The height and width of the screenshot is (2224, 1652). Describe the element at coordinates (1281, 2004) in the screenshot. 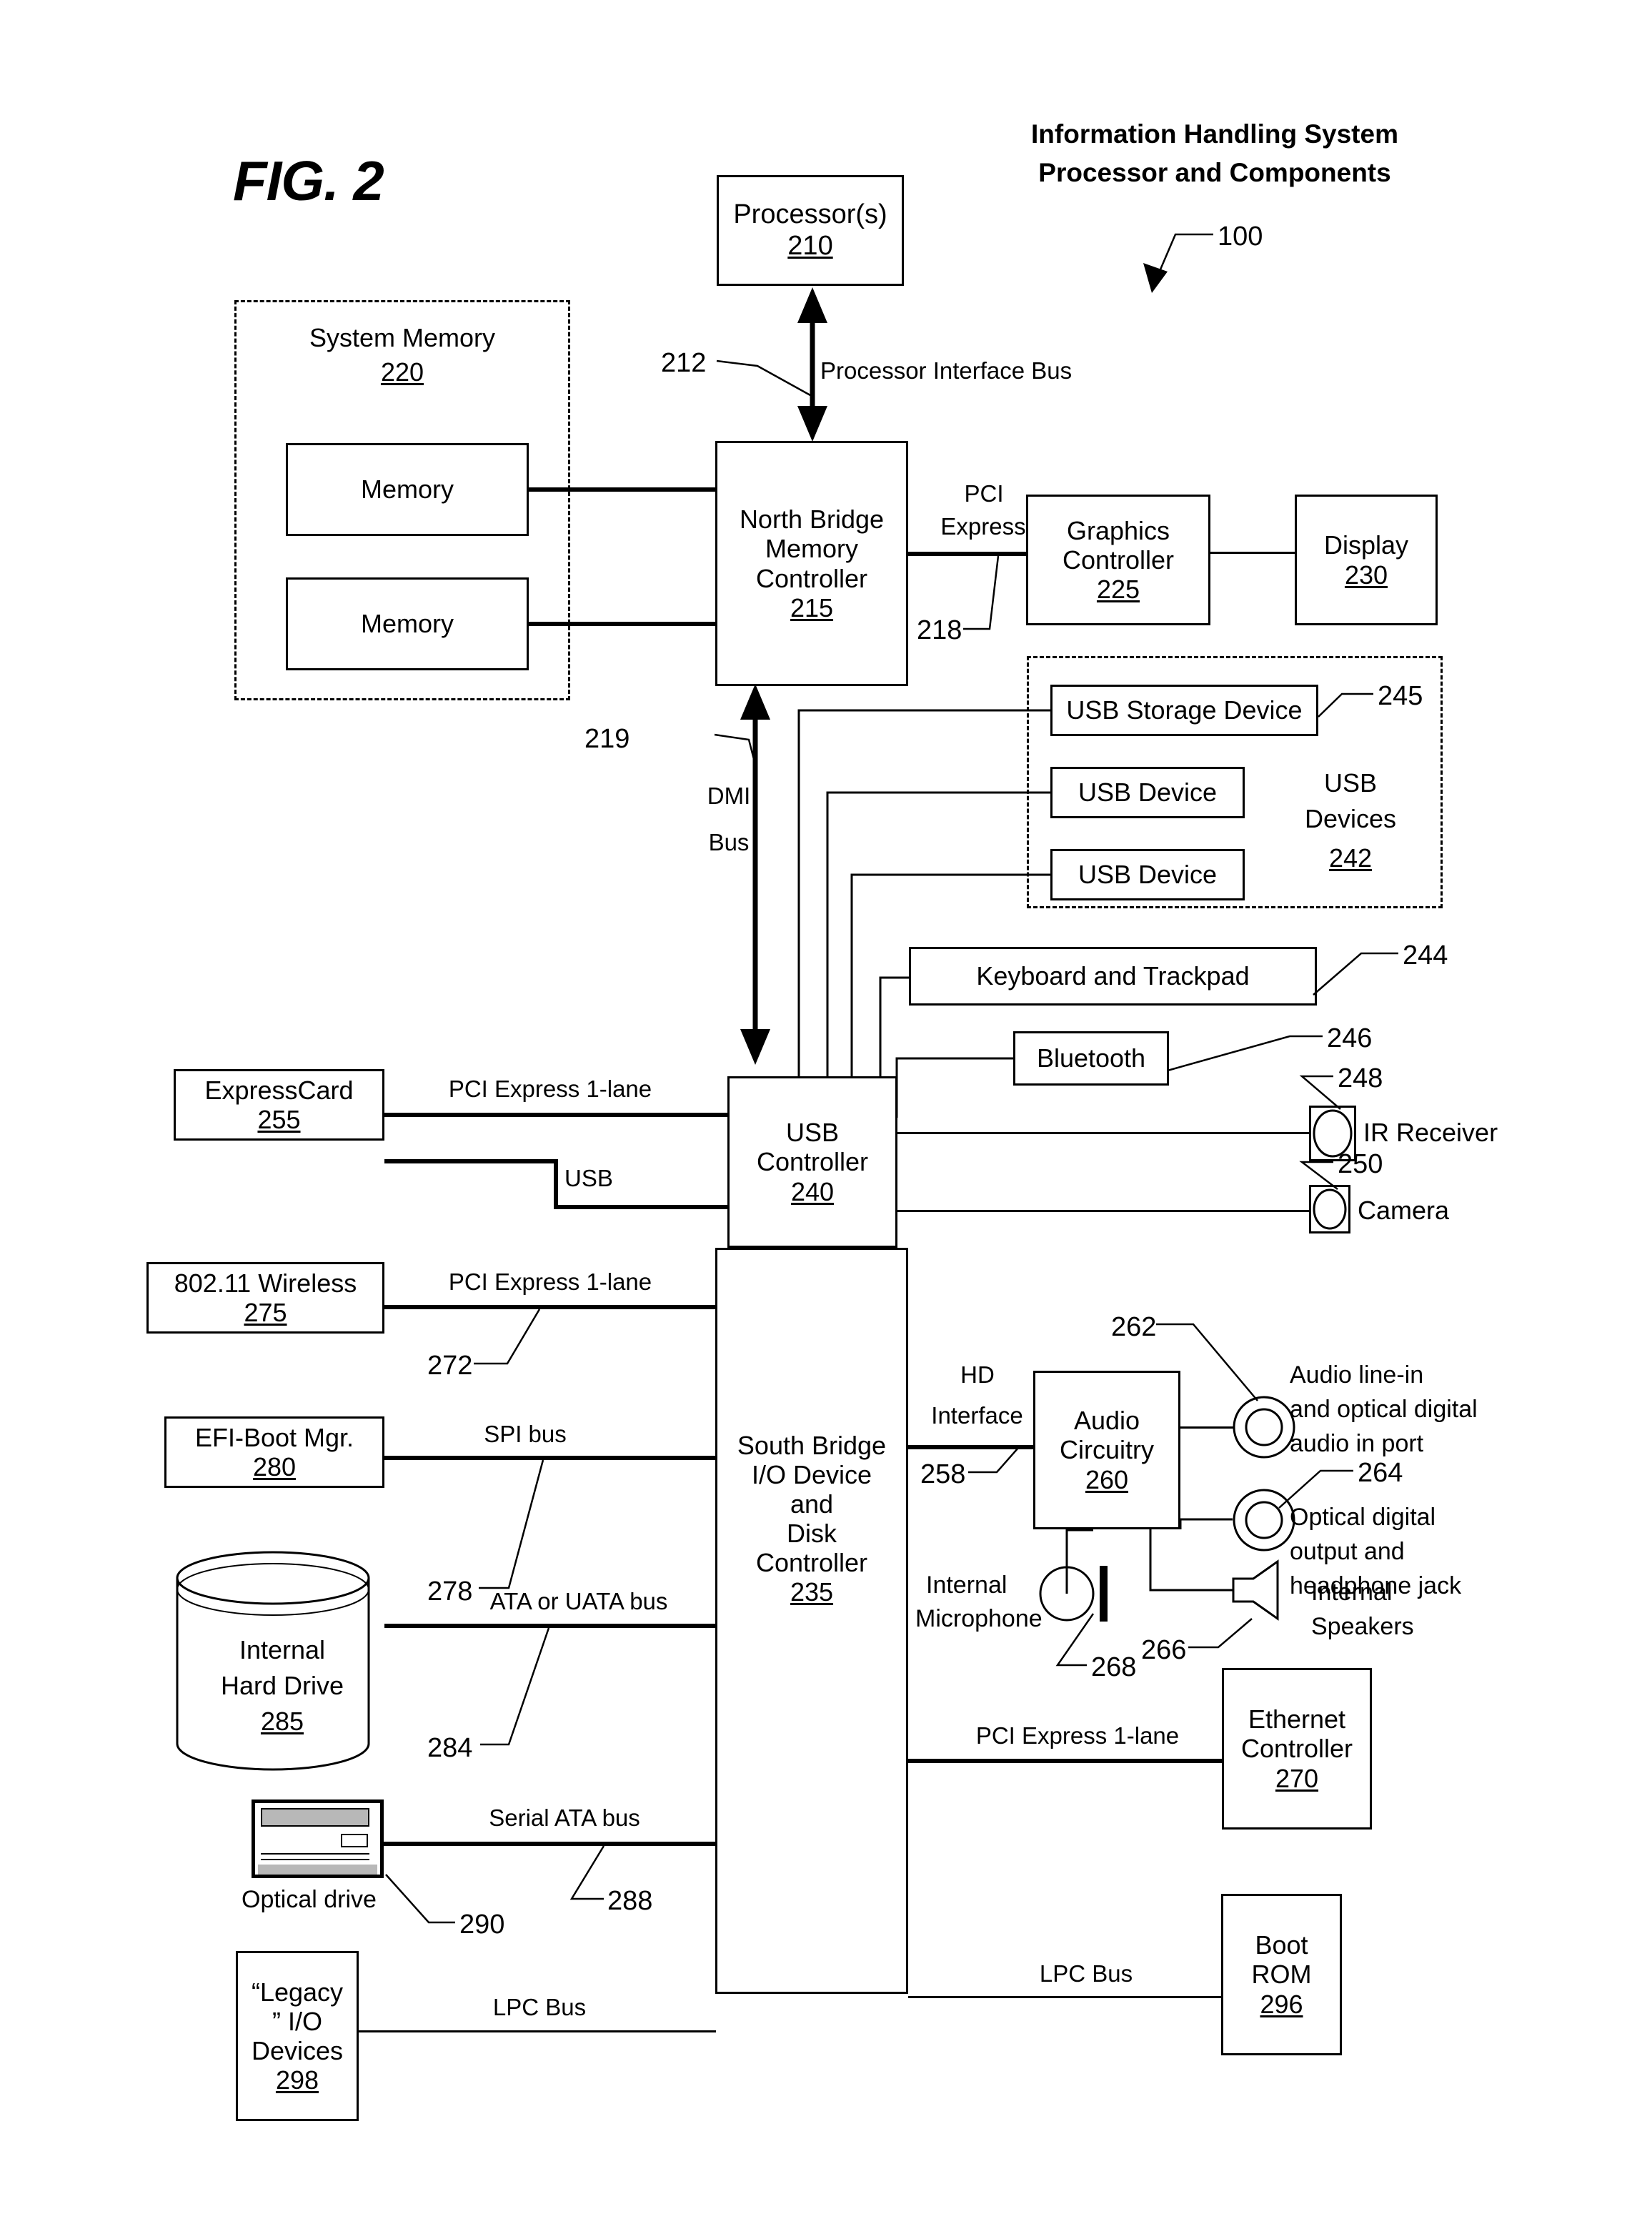

I see `boot-rom-ref: 296` at that location.